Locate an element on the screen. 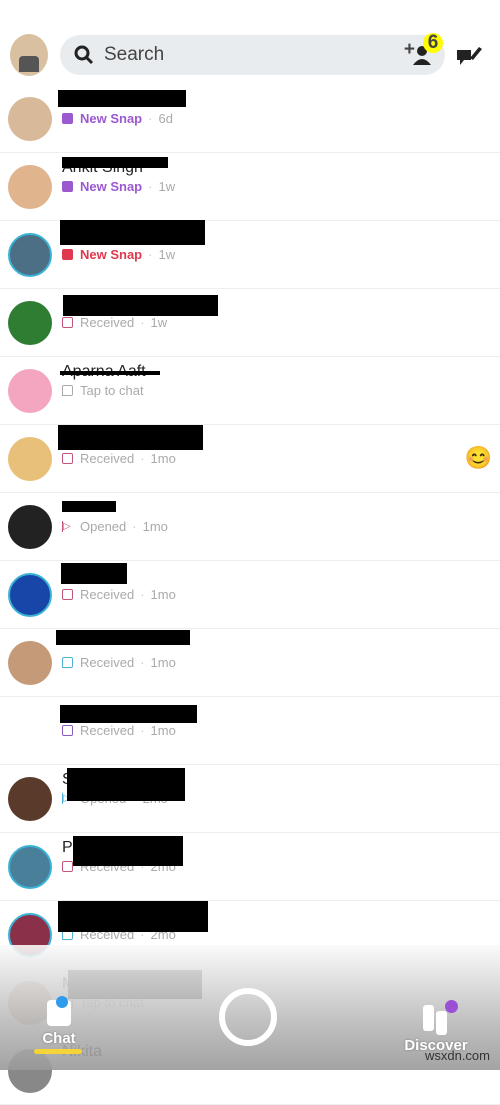  camera-capture-button is located at coordinates (248, 1017).